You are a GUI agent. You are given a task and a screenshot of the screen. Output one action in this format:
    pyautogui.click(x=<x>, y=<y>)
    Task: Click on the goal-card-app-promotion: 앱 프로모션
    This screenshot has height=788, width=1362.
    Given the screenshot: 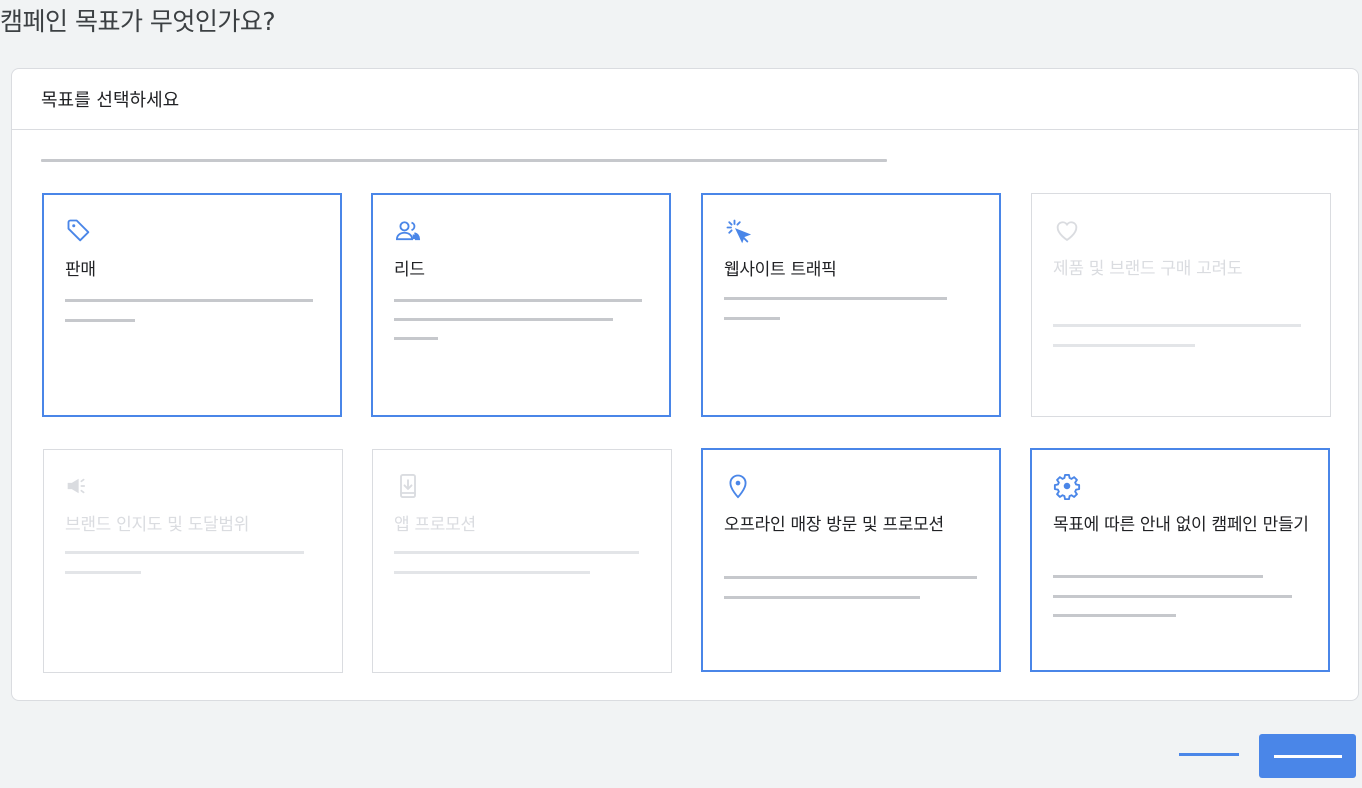 What is the action you would take?
    pyautogui.click(x=522, y=561)
    